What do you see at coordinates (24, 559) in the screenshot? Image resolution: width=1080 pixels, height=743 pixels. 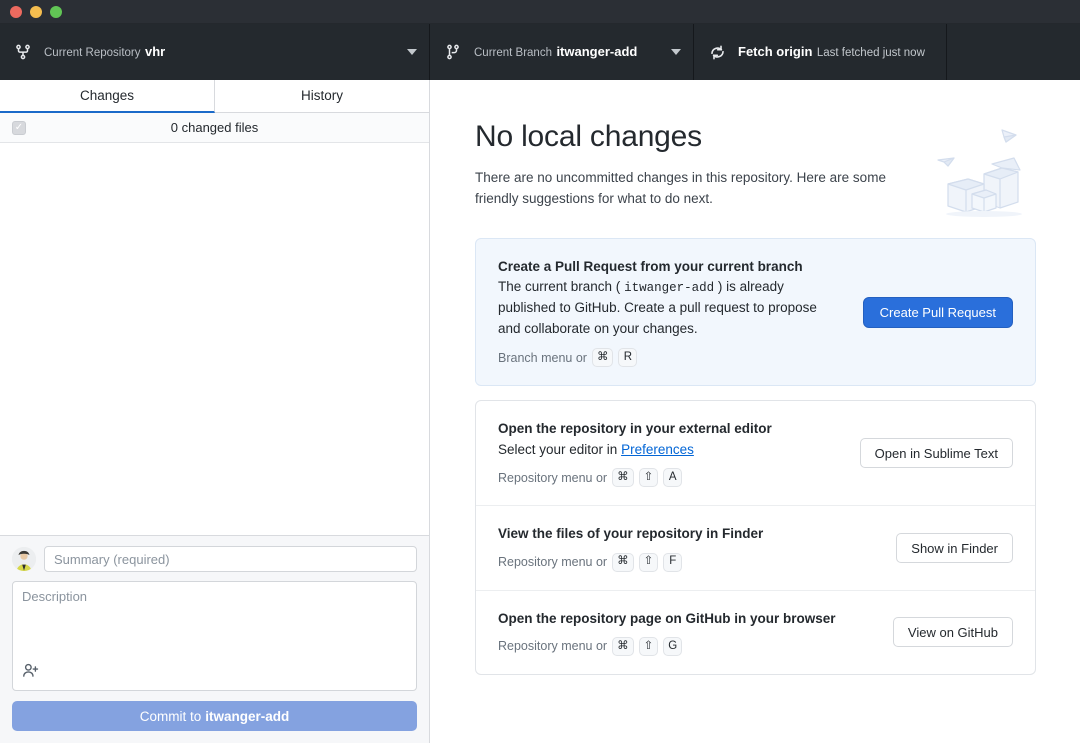 I see `avatar` at bounding box center [24, 559].